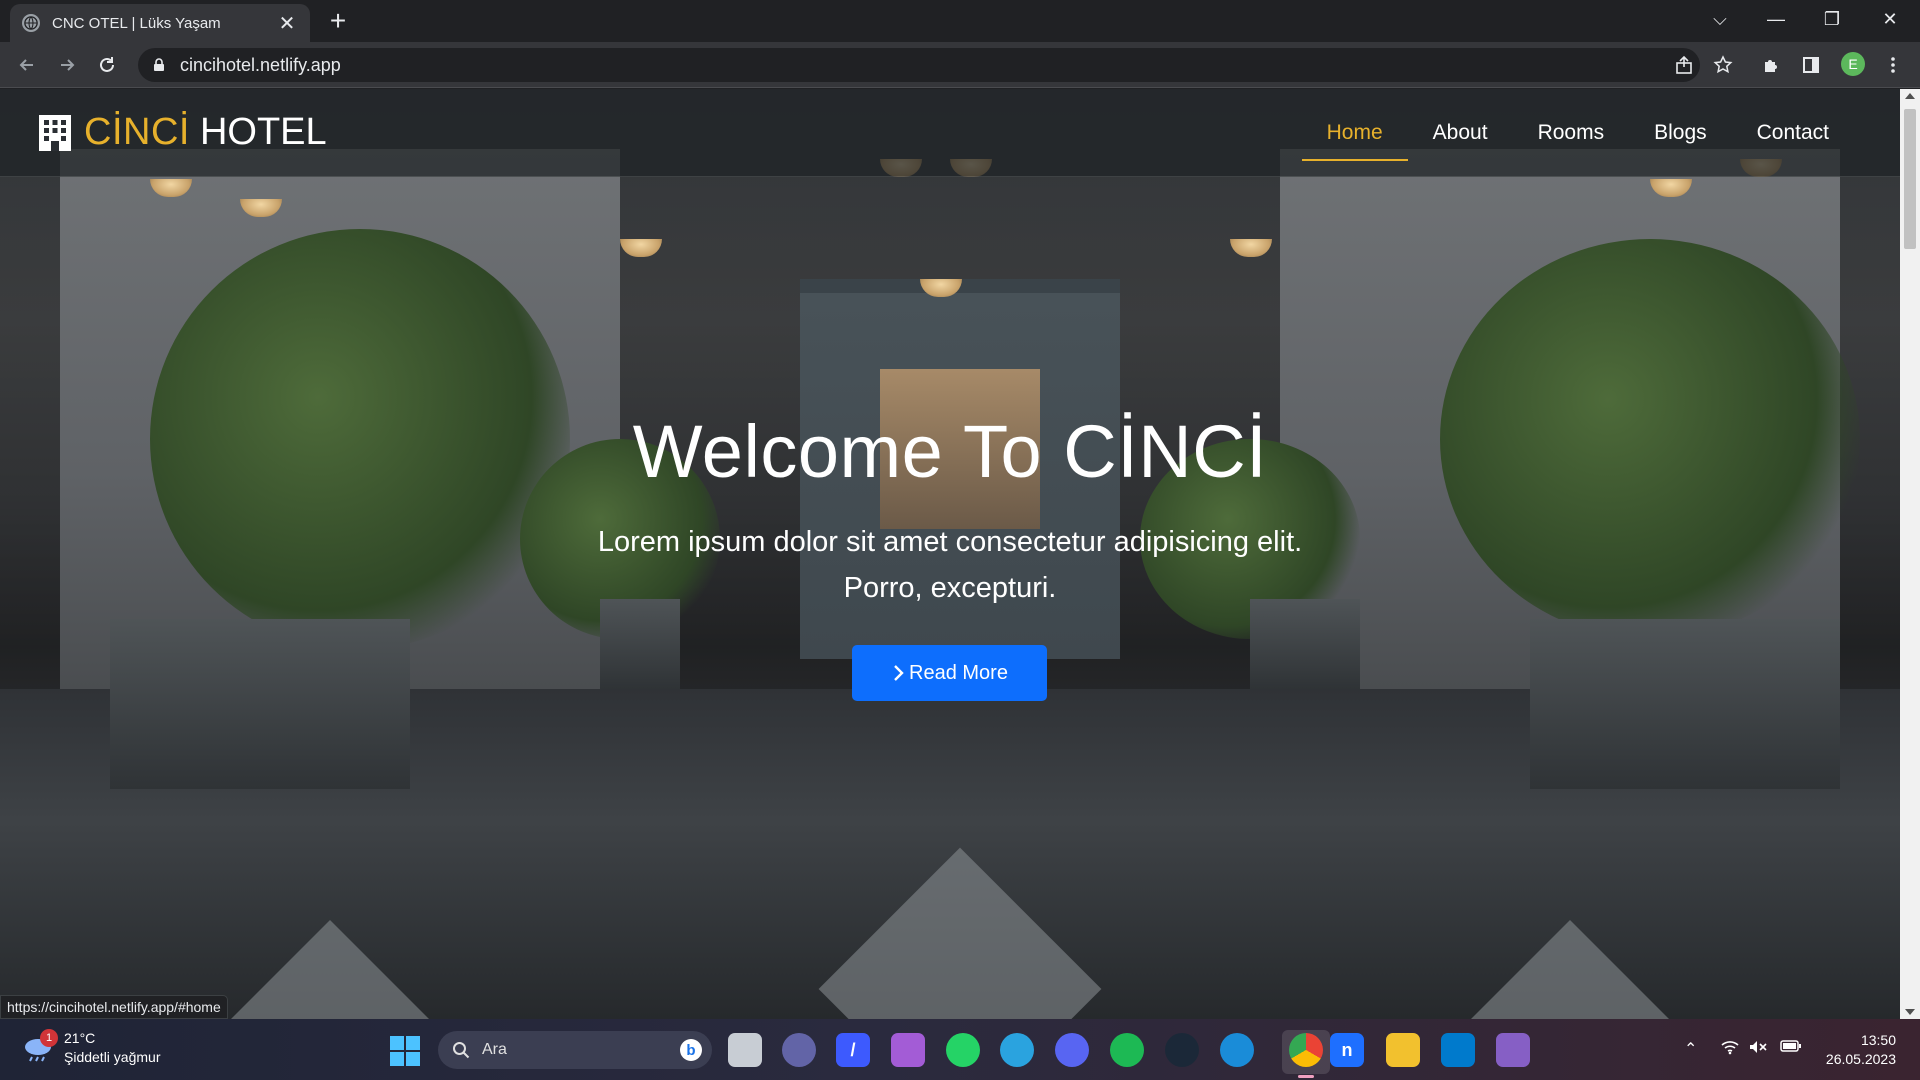 The image size is (1920, 1080). What do you see at coordinates (963, 1050) in the screenshot?
I see `whatsapp-icon` at bounding box center [963, 1050].